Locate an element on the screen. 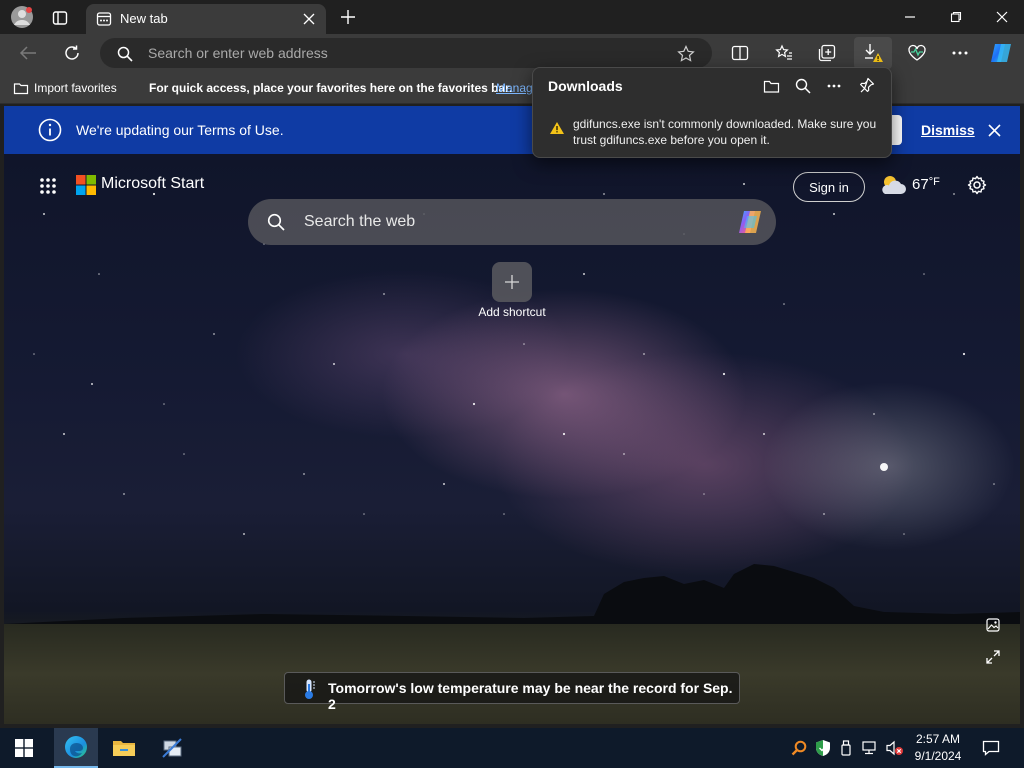 This screenshot has height=768, width=1024. favorites-icon is located at coordinates (784, 53).